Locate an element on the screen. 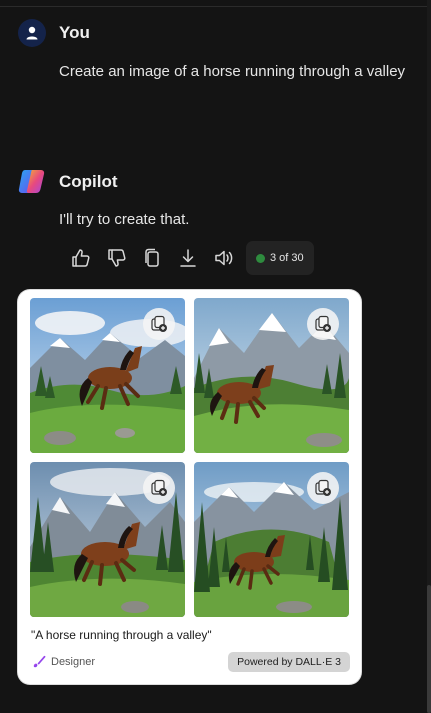  designer-icon is located at coordinates (39, 661).